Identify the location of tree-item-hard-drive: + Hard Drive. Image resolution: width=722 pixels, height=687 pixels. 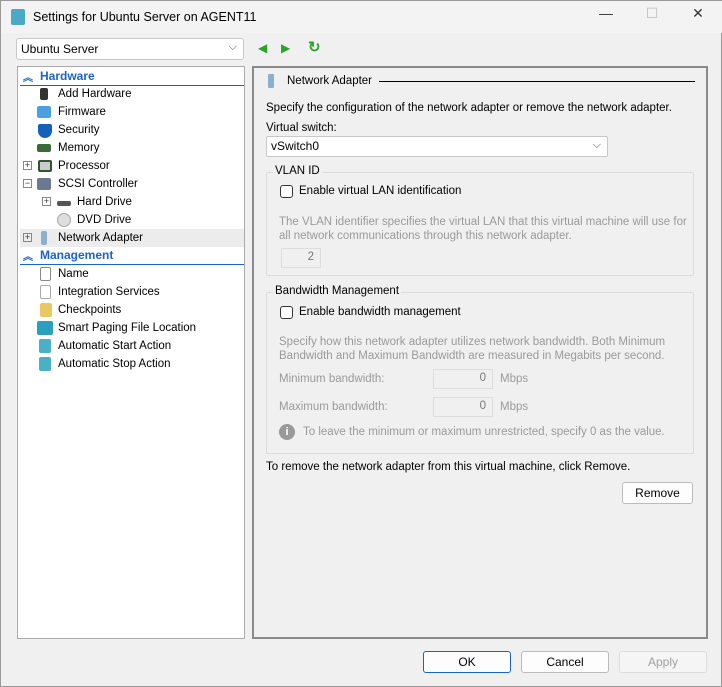
(132, 202).